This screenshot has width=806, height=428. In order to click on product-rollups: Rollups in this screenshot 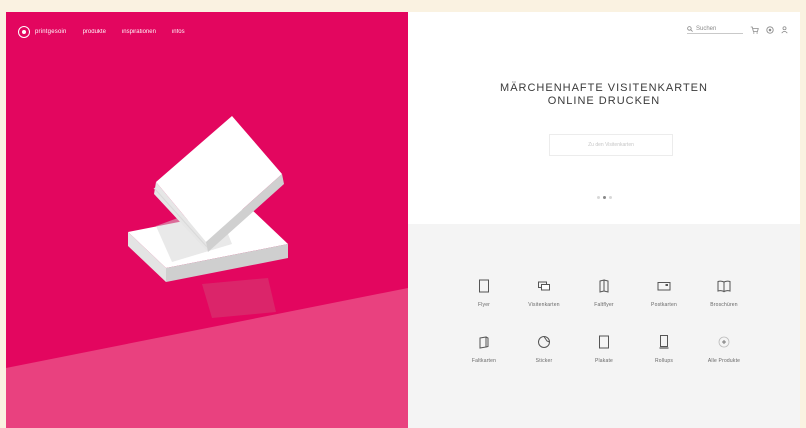, I will do `click(664, 349)`.